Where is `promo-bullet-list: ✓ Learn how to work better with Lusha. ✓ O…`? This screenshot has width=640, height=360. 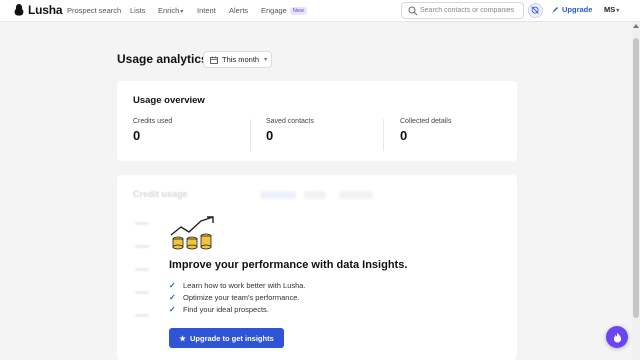
promo-bullet-list: ✓ Learn how to work better with Lusha. ✓ O… is located at coordinates (237, 297).